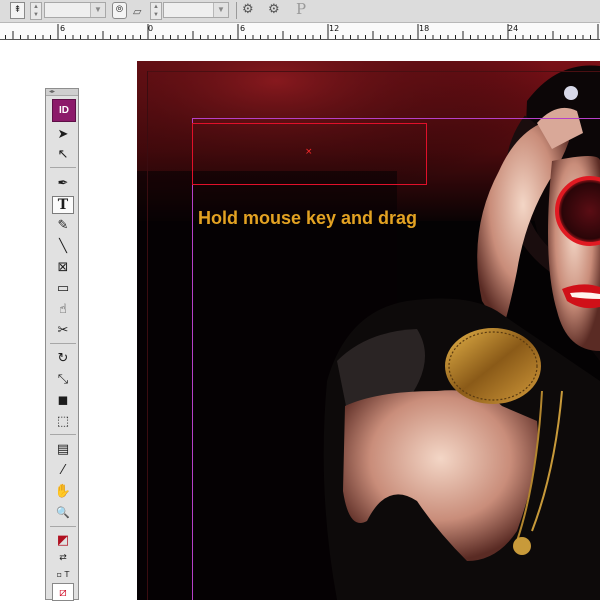 Image resolution: width=600 pixels, height=601 pixels. What do you see at coordinates (63, 135) in the screenshot?
I see `selection-tool-icon: ➤` at bounding box center [63, 135].